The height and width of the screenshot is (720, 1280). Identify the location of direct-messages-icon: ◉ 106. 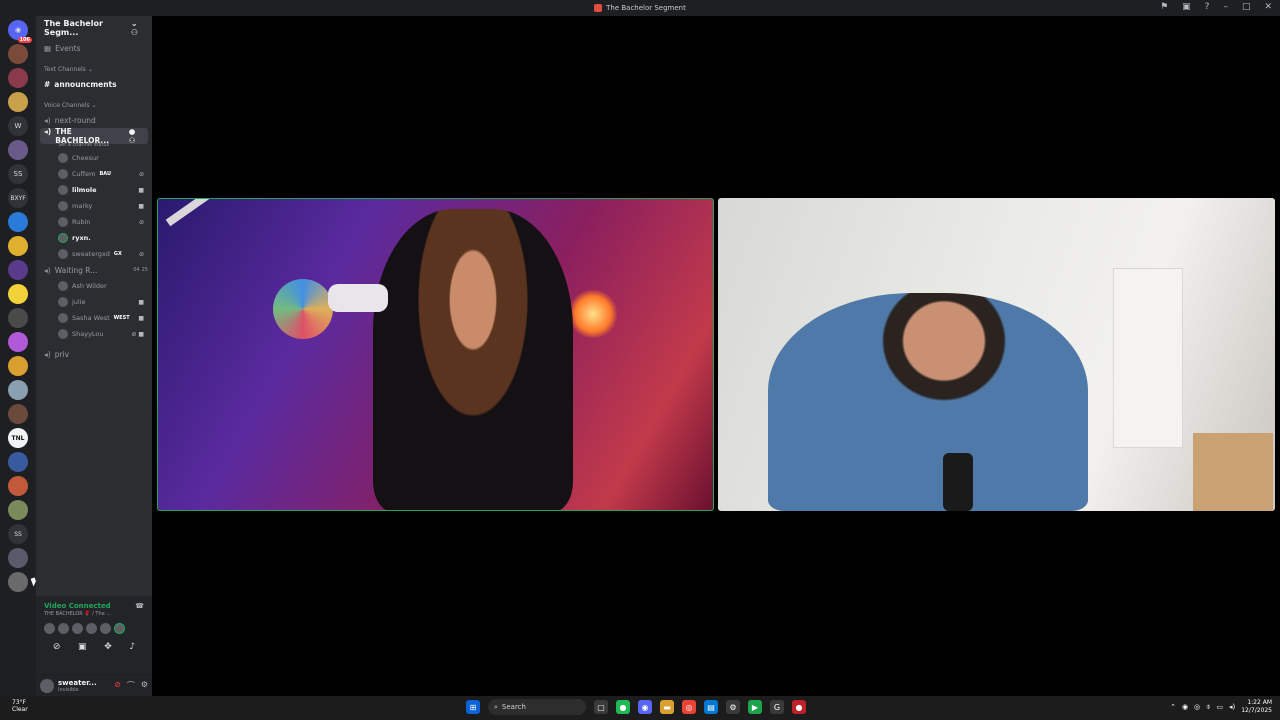
(20, 31).